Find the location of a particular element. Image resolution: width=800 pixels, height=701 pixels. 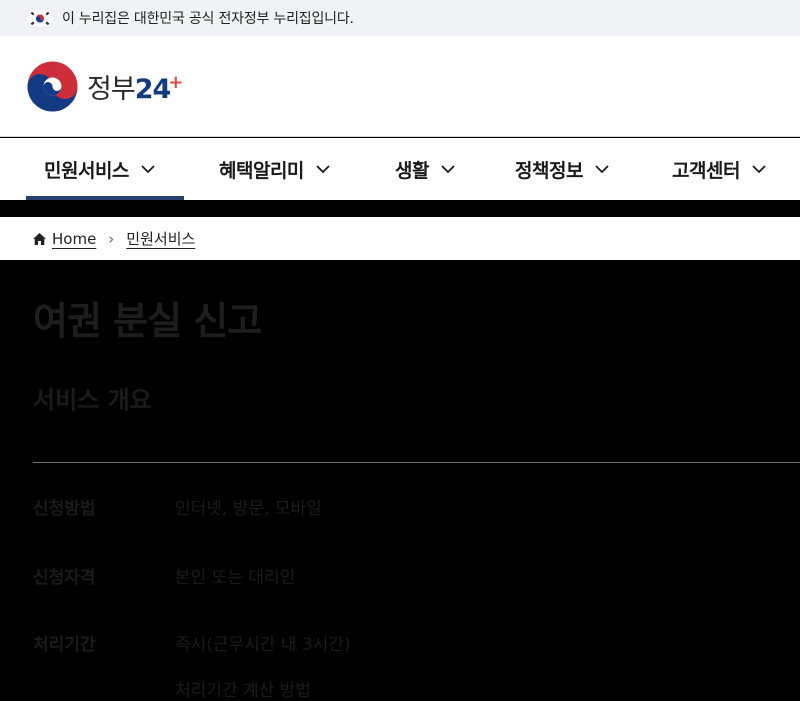

nav-item-policy: 정책정보 is located at coordinates (562, 169).